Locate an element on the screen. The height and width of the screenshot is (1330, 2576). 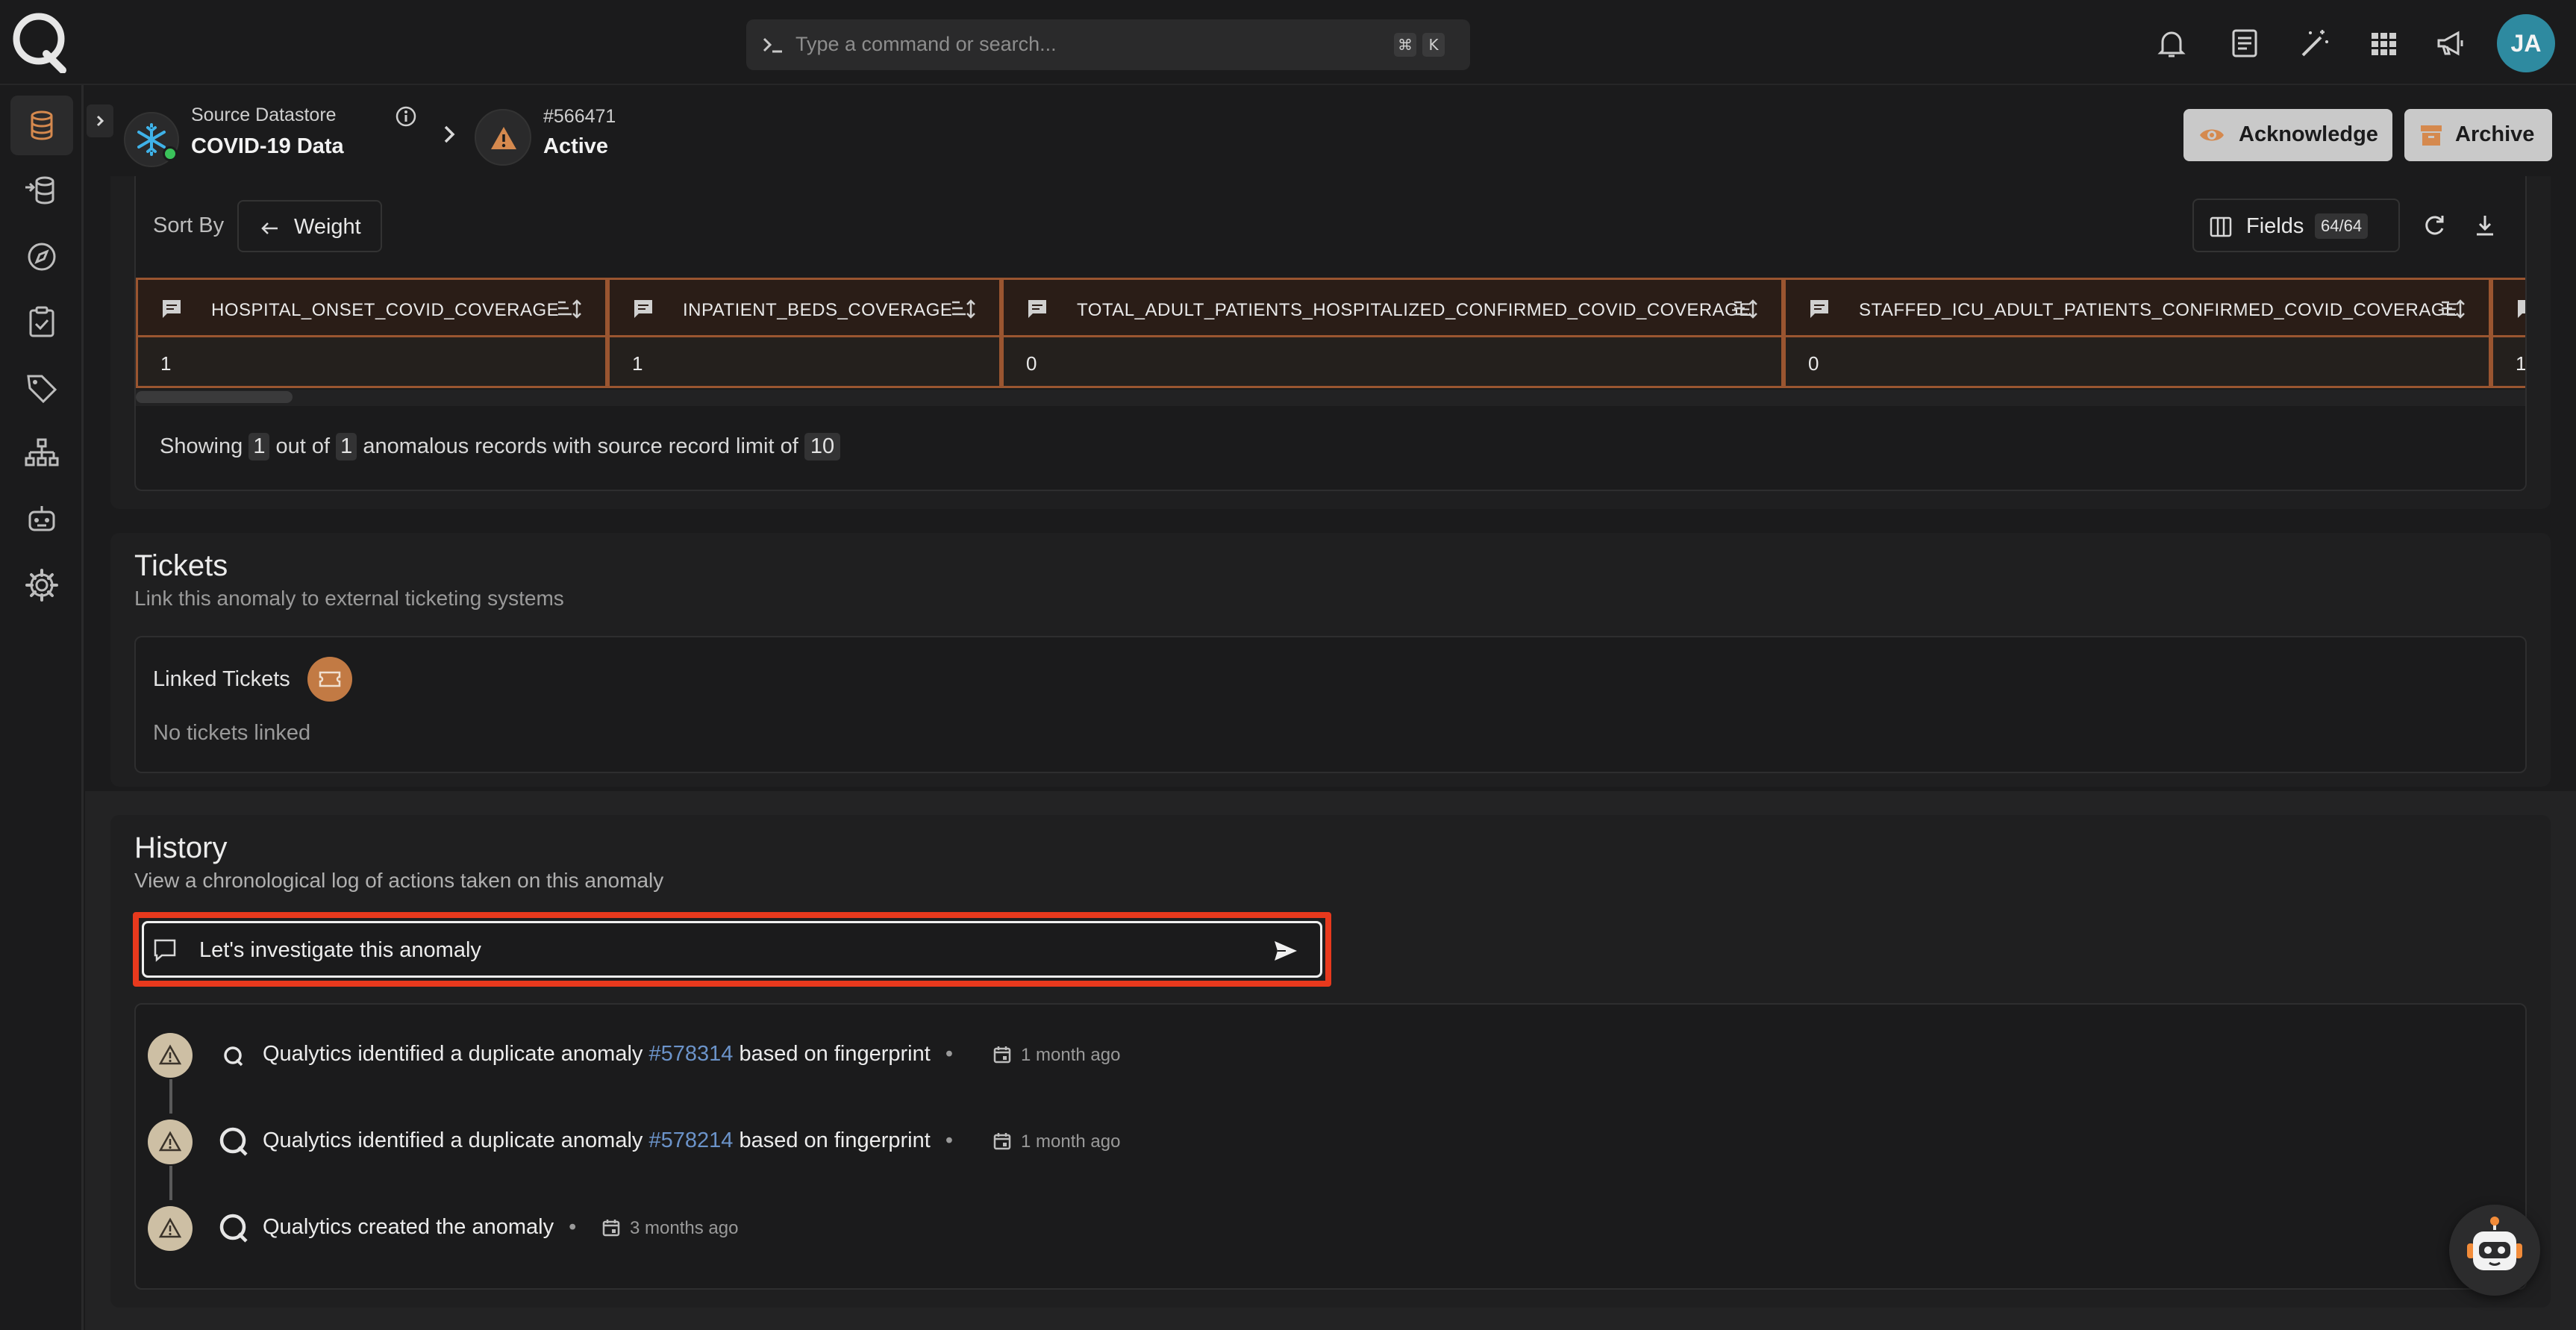
archive-button: Archive is located at coordinates (2478, 135).